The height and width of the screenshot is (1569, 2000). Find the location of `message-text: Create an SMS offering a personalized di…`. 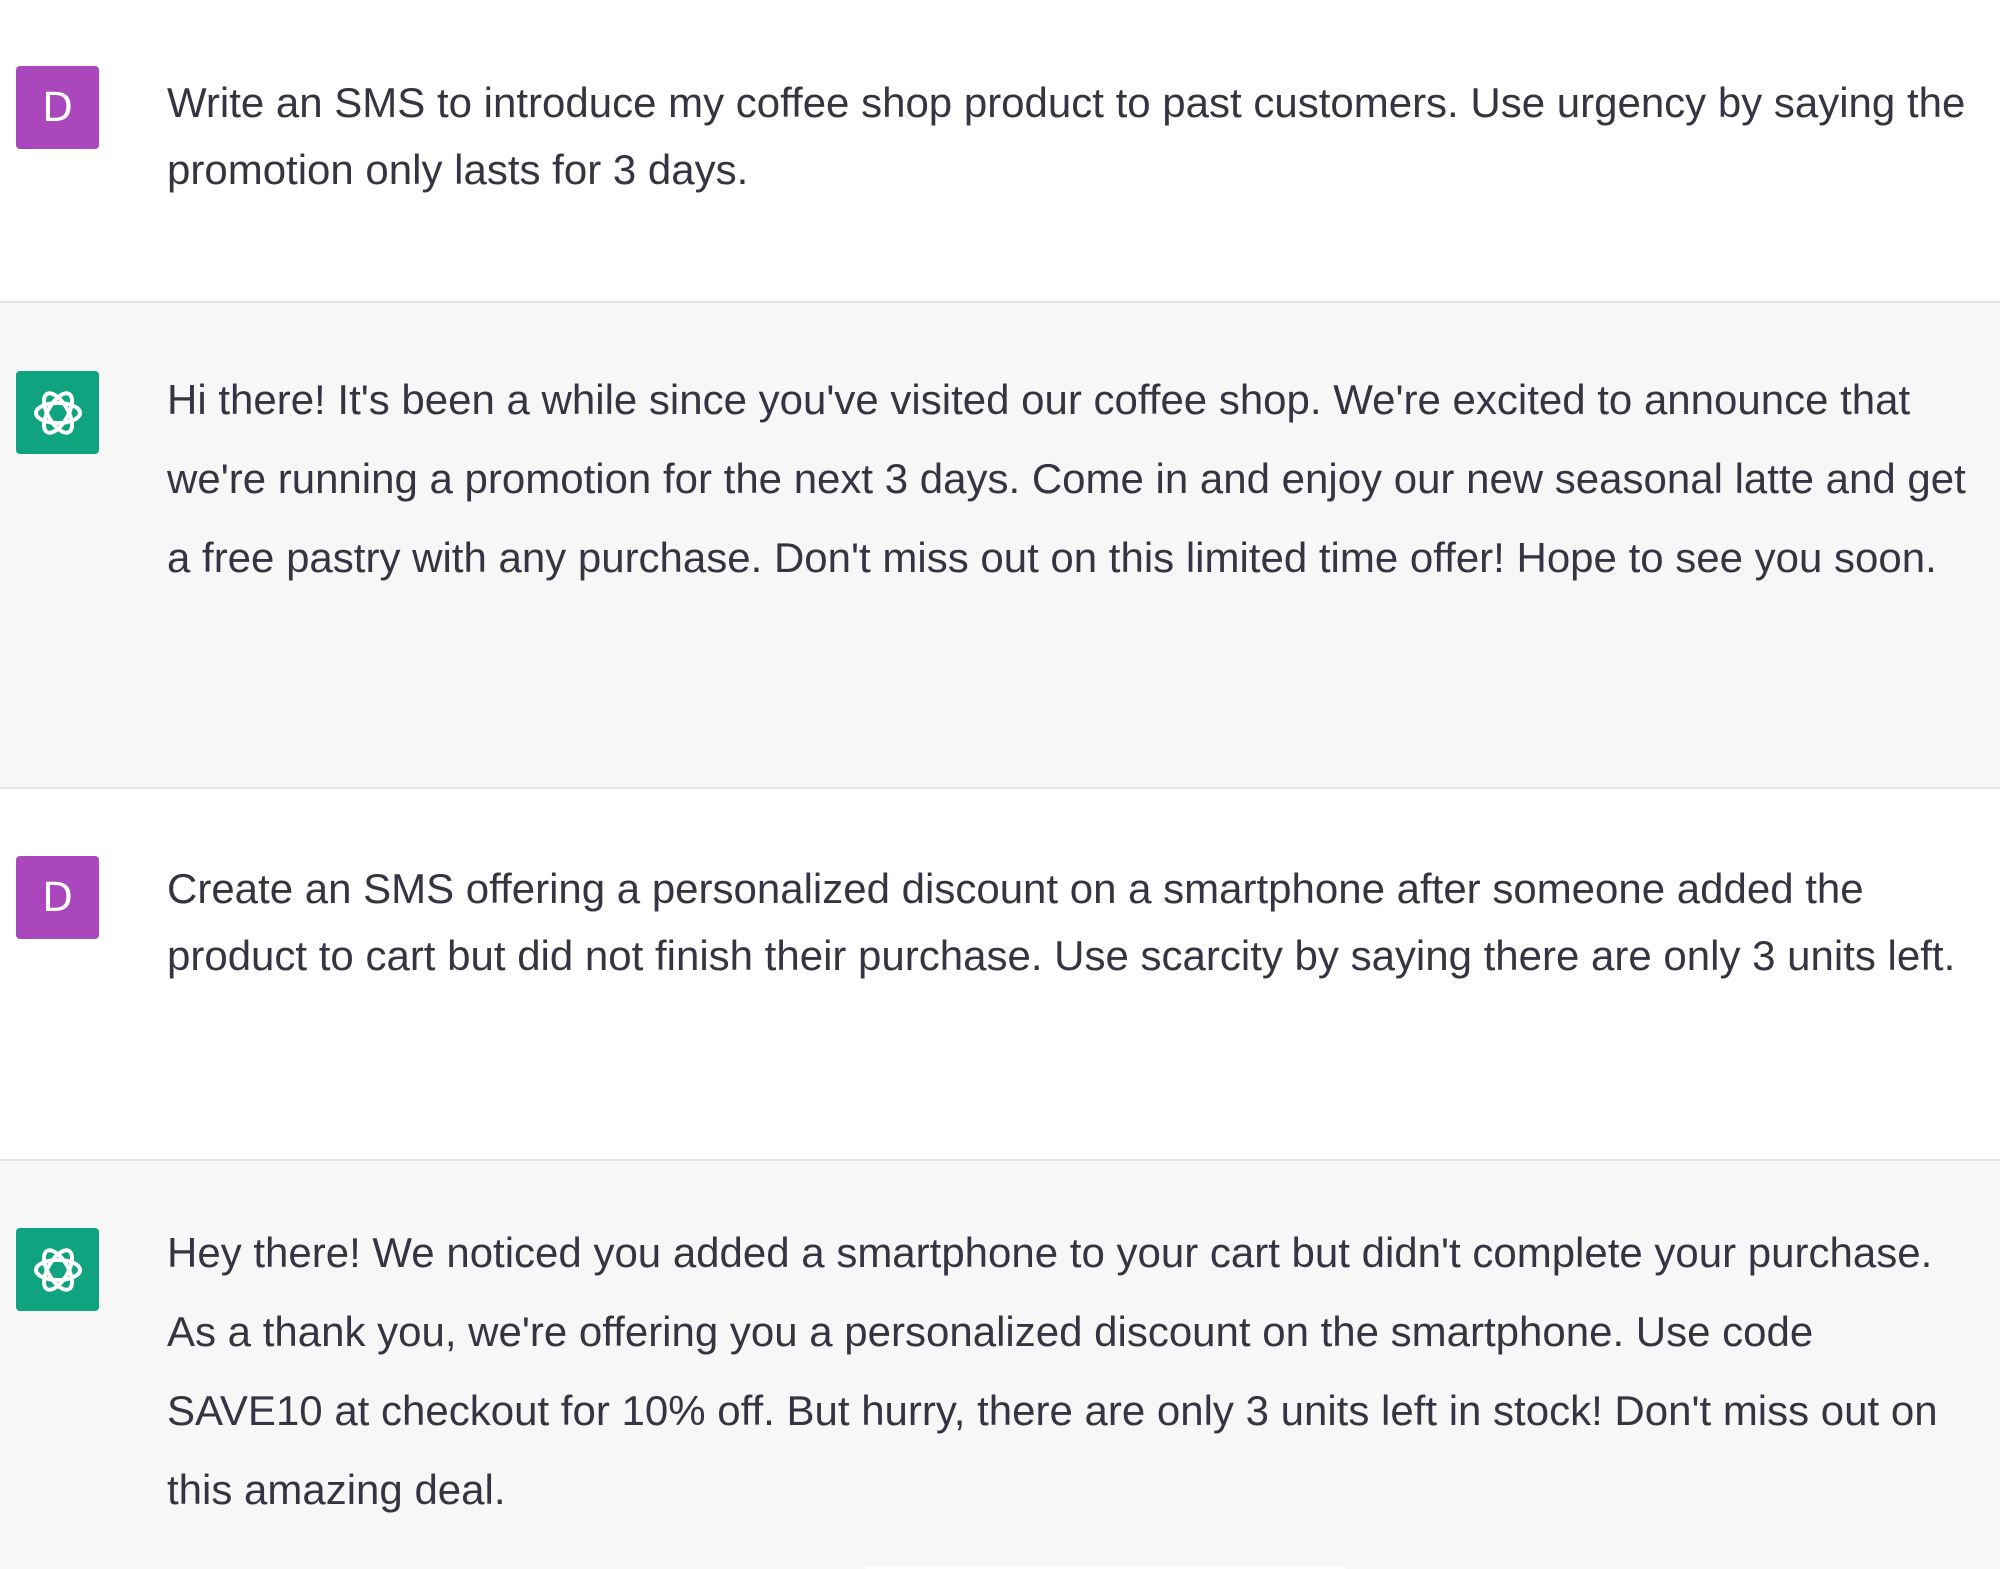

message-text: Create an SMS offering a personalized di… is located at coordinates (1061, 922).